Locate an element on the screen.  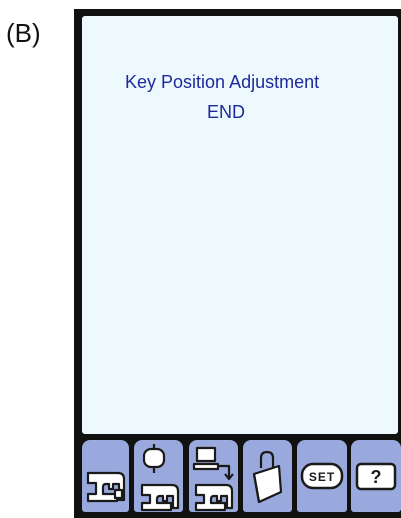
figure-label: (B) is located at coordinates (23, 33).